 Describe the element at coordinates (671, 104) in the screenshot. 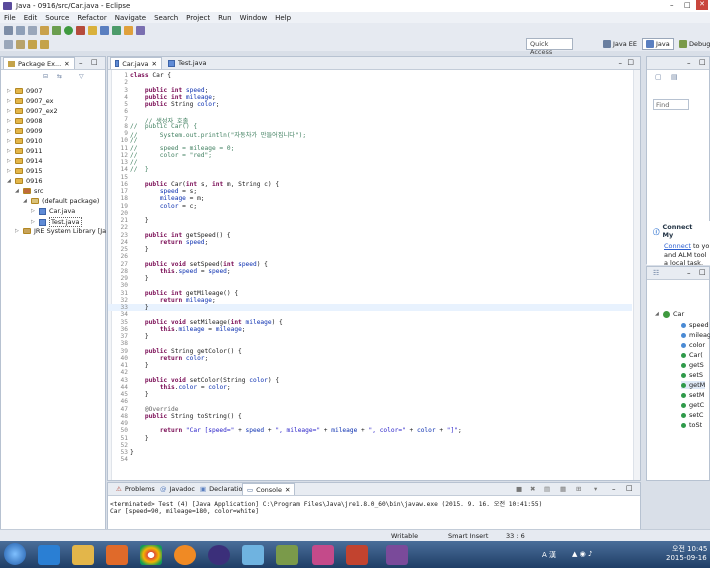

I see `find-input: Find` at that location.